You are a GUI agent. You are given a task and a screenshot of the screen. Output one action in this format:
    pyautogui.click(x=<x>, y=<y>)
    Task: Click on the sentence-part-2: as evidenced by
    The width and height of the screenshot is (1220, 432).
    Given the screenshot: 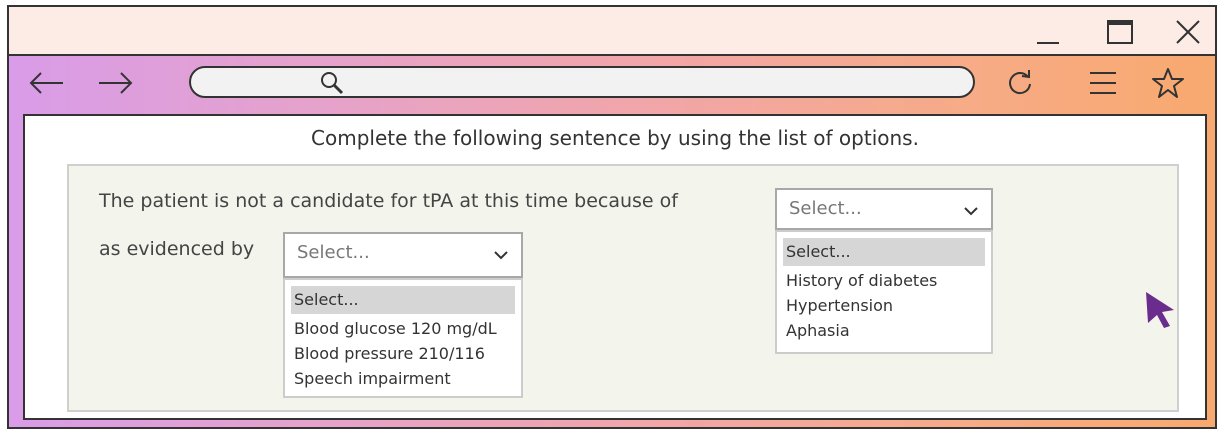 What is the action you would take?
    pyautogui.click(x=177, y=249)
    